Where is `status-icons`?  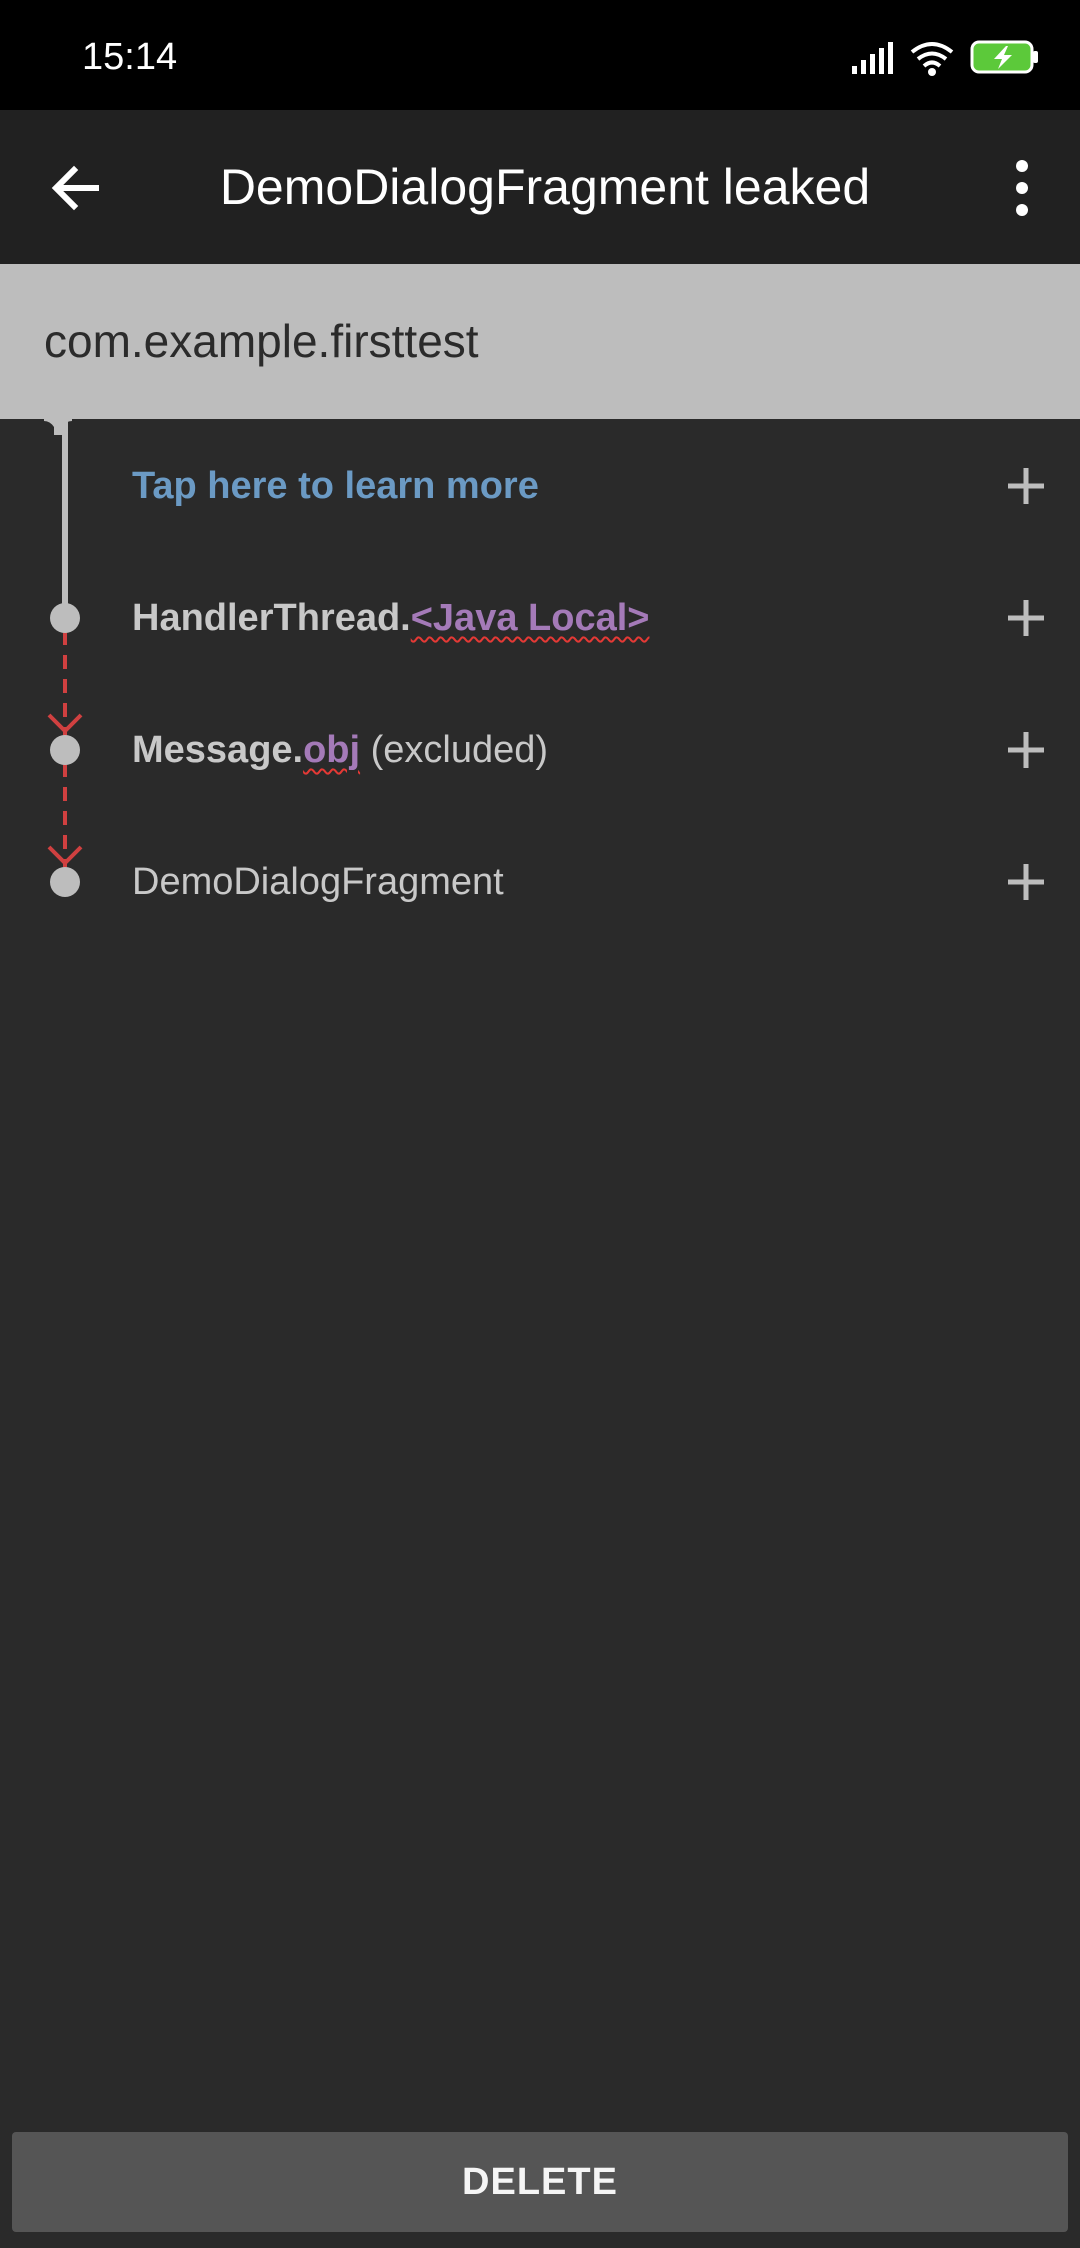
status-icons is located at coordinates (947, 58).